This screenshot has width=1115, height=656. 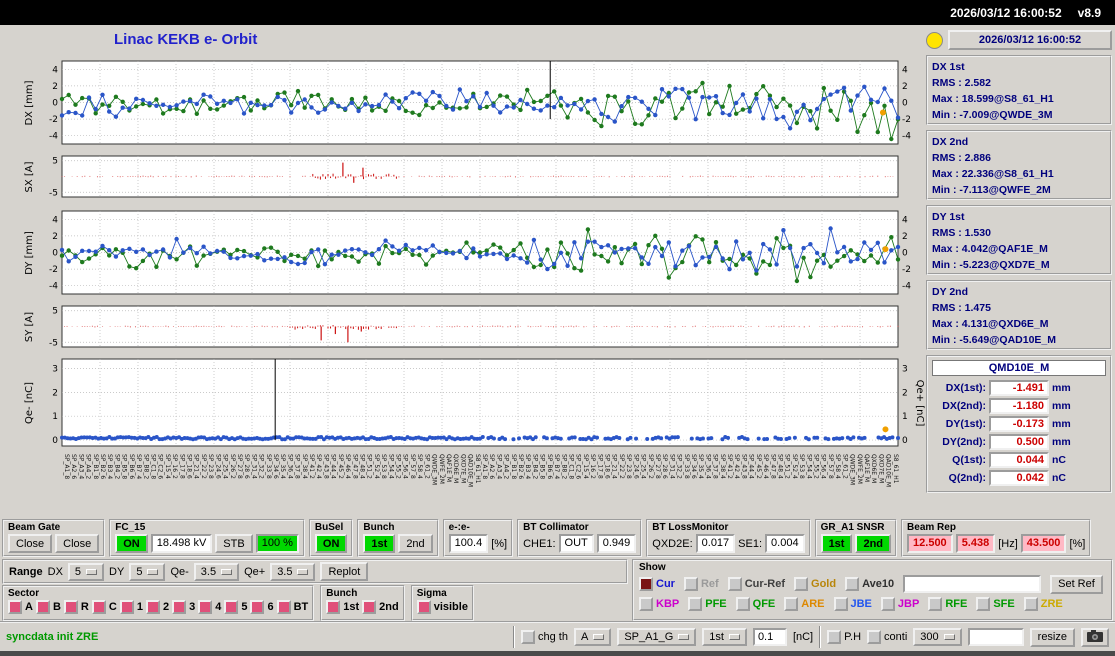 What do you see at coordinates (76, 607) in the screenshot?
I see `sector-r-checkbox: R` at bounding box center [76, 607].